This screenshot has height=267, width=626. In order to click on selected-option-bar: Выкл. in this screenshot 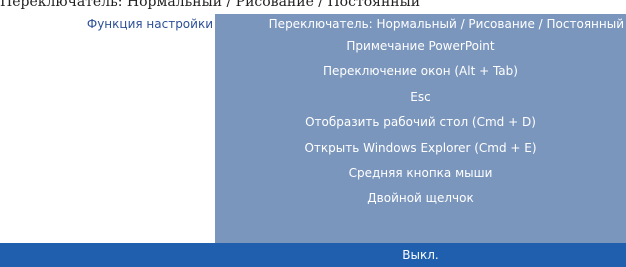, I will do `click(313, 255)`.